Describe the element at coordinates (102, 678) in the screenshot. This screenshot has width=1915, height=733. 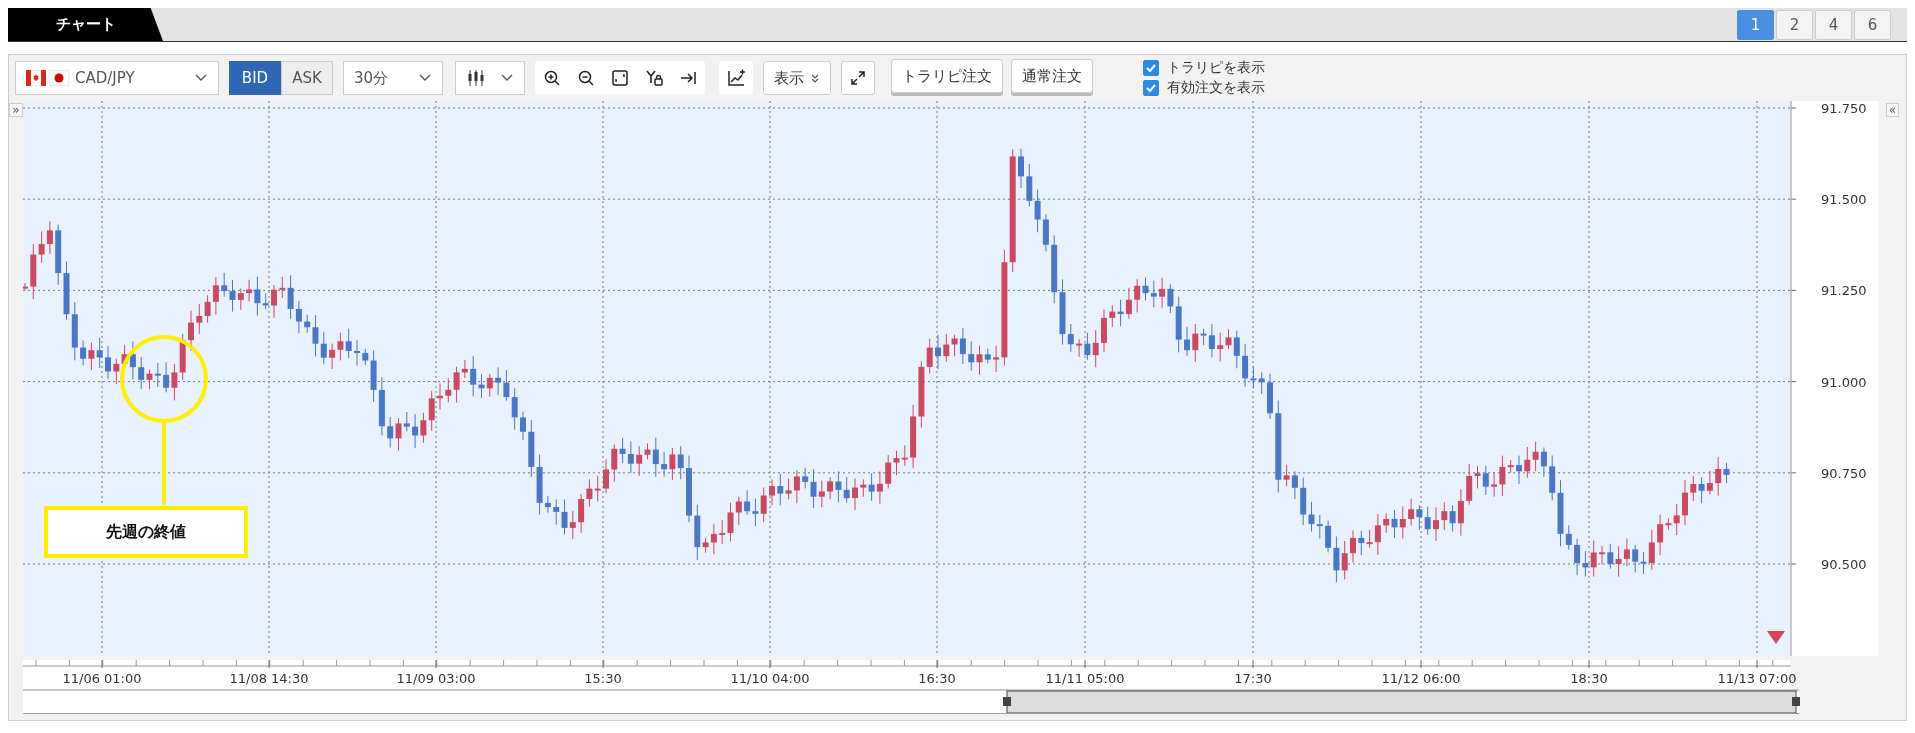
I see `time-label: 11/06 01:00` at that location.